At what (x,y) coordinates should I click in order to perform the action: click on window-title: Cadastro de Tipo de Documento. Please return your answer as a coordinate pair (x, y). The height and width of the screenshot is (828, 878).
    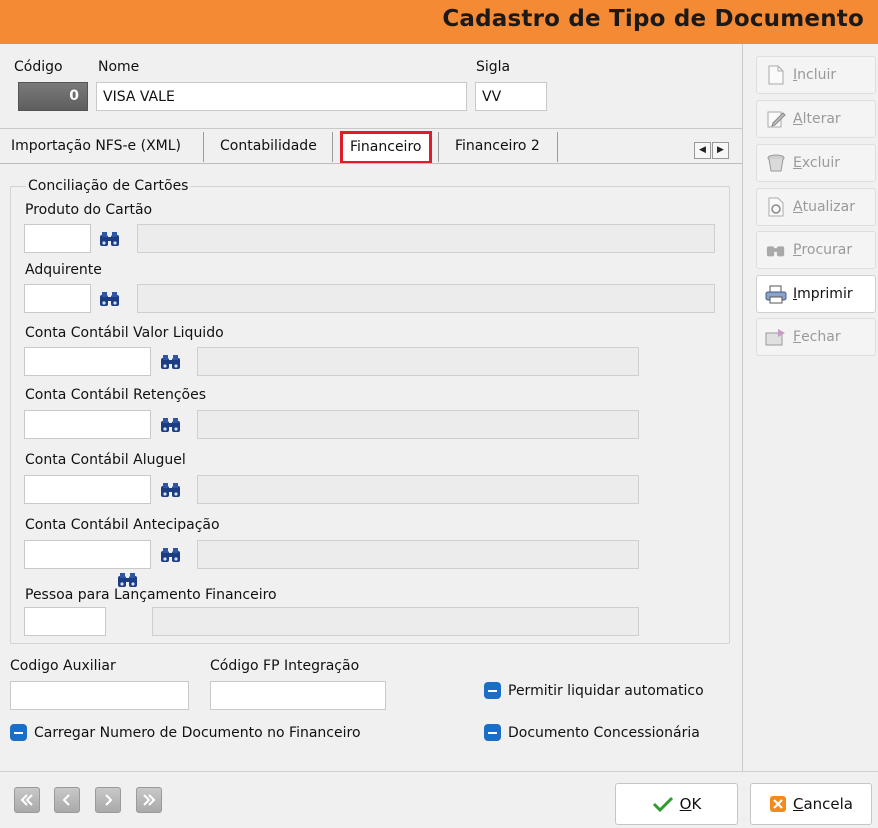
    Looking at the image, I should click on (653, 19).